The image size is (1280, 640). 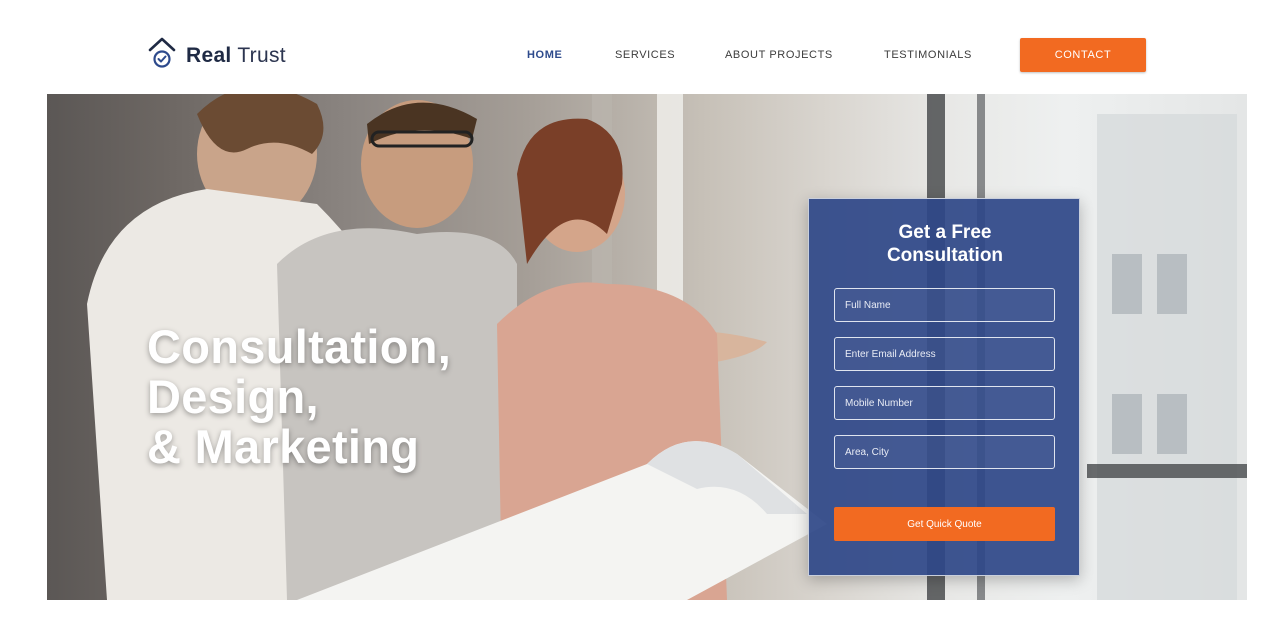 What do you see at coordinates (283, 446) in the screenshot?
I see `headline-line-3: & Marketing` at bounding box center [283, 446].